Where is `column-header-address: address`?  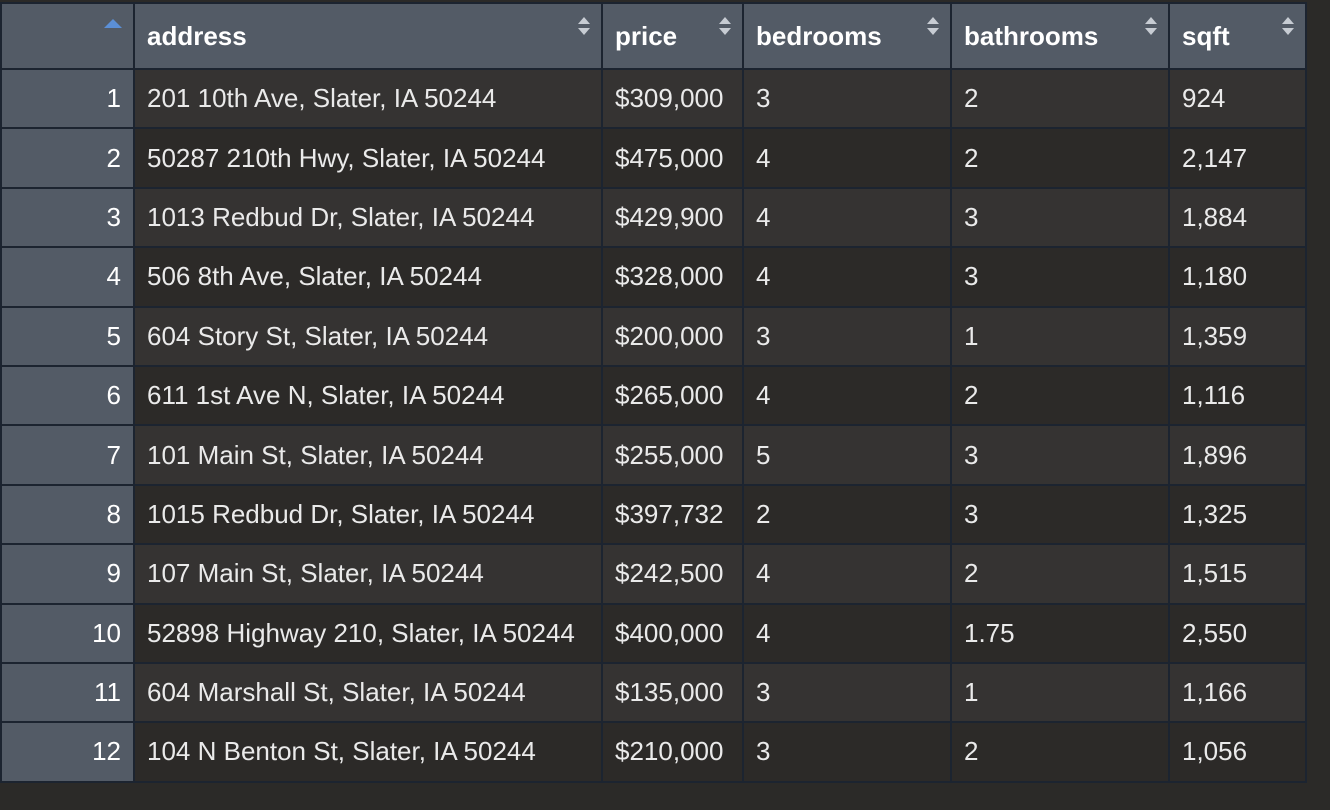
column-header-address: address is located at coordinates (368, 36).